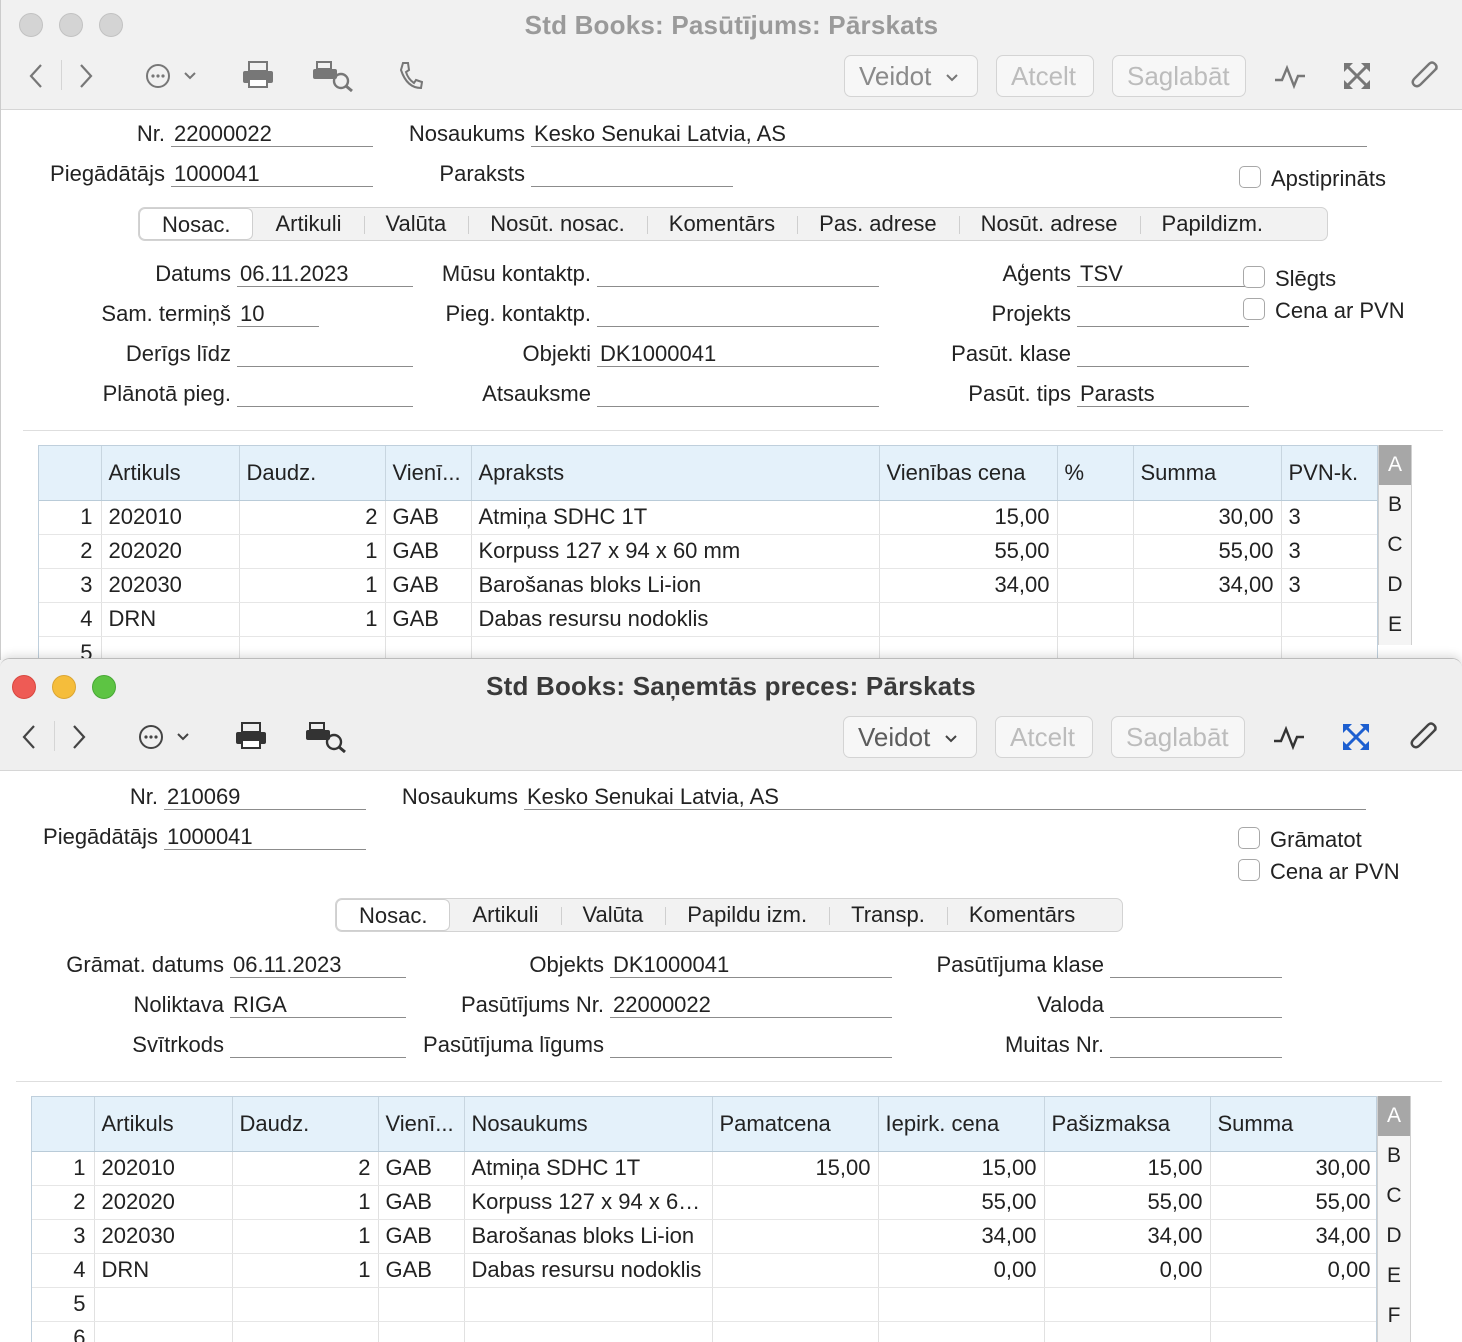  Describe the element at coordinates (1426, 76) in the screenshot. I see `attachment-icon` at that location.